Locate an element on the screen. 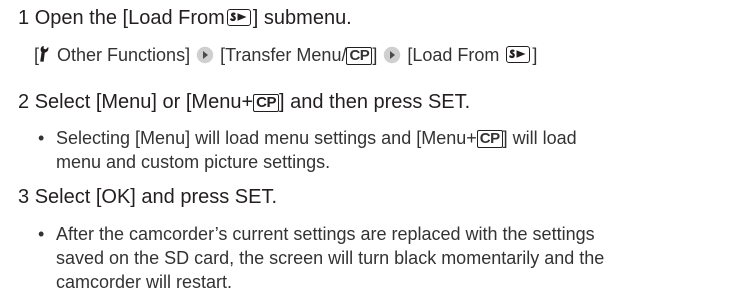  step-title-text-end: ] and then press SET. is located at coordinates (374, 102).